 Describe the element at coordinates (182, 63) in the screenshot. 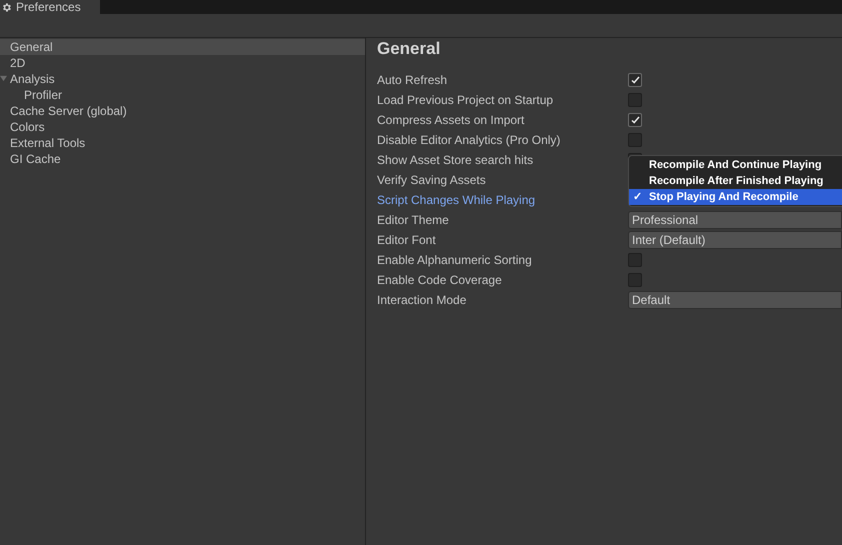

I see `sidebar-item: 2D` at that location.